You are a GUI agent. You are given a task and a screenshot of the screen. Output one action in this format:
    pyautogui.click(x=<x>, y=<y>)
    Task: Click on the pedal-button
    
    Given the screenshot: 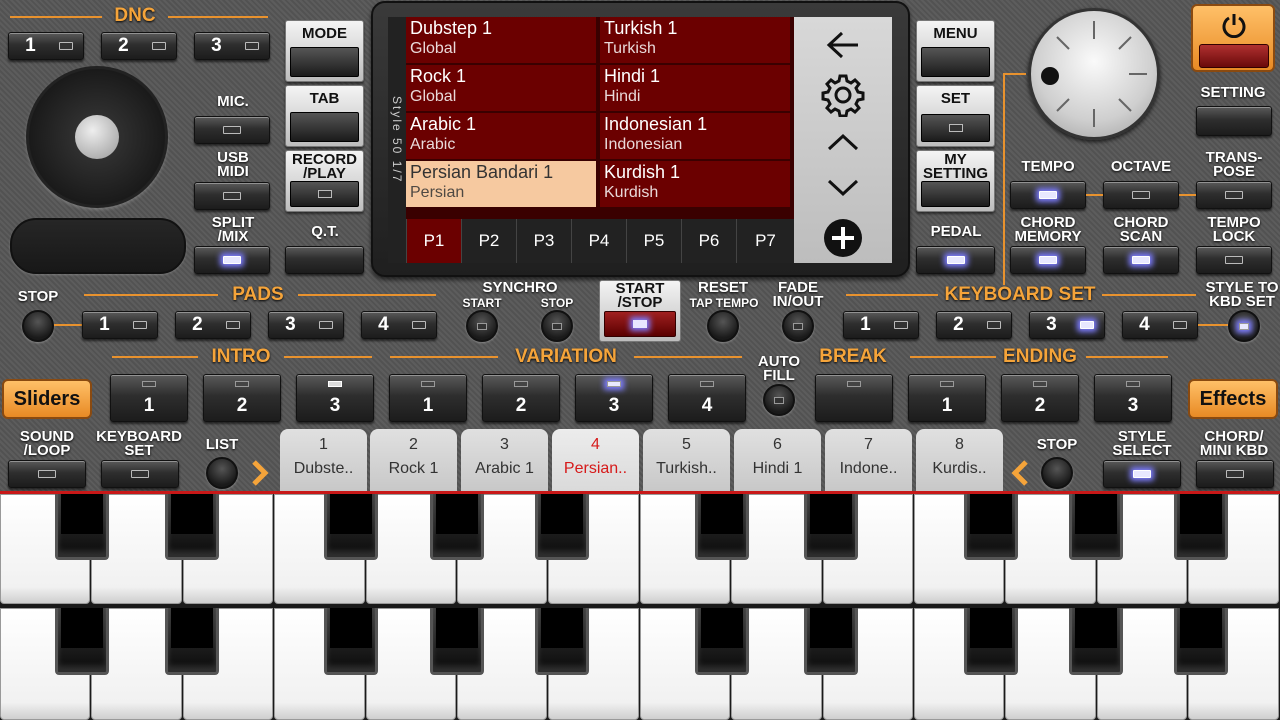 What is the action you would take?
    pyautogui.click(x=955, y=260)
    